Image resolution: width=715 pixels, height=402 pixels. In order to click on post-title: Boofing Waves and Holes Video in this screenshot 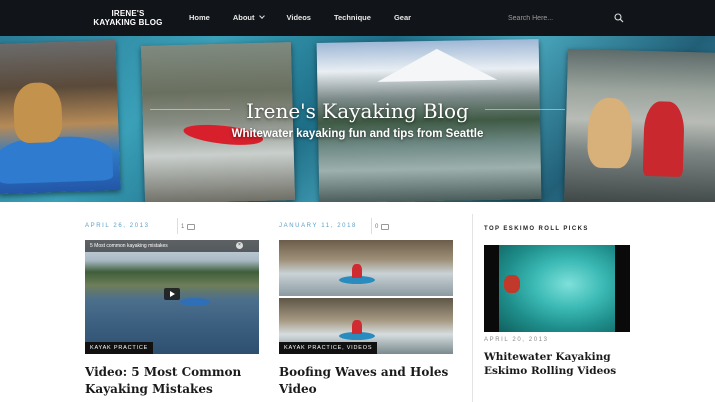, I will do `click(367, 381)`.